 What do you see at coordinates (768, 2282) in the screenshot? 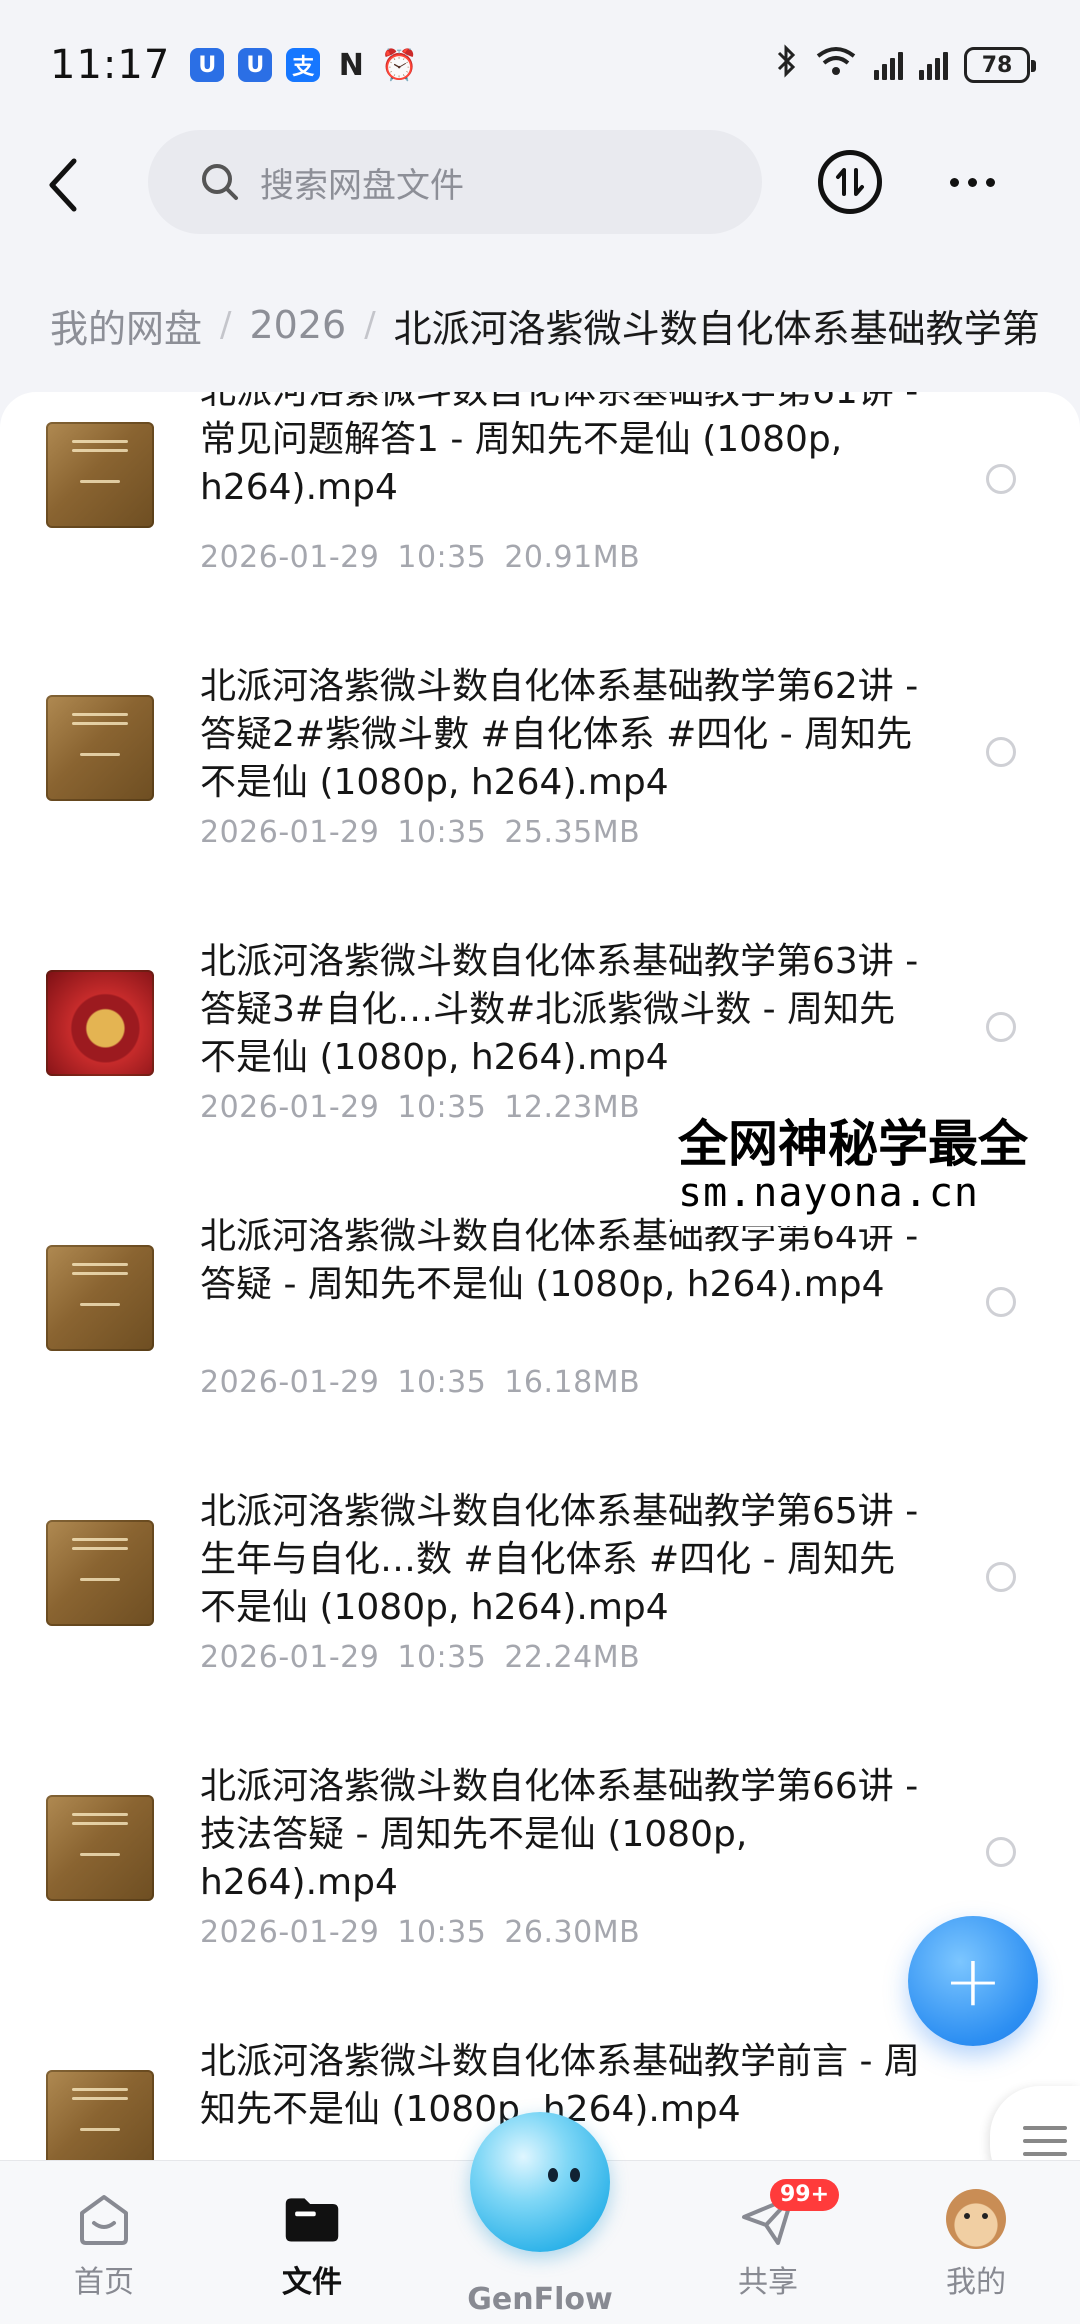
I see `nav-label-share: 共享` at bounding box center [768, 2282].